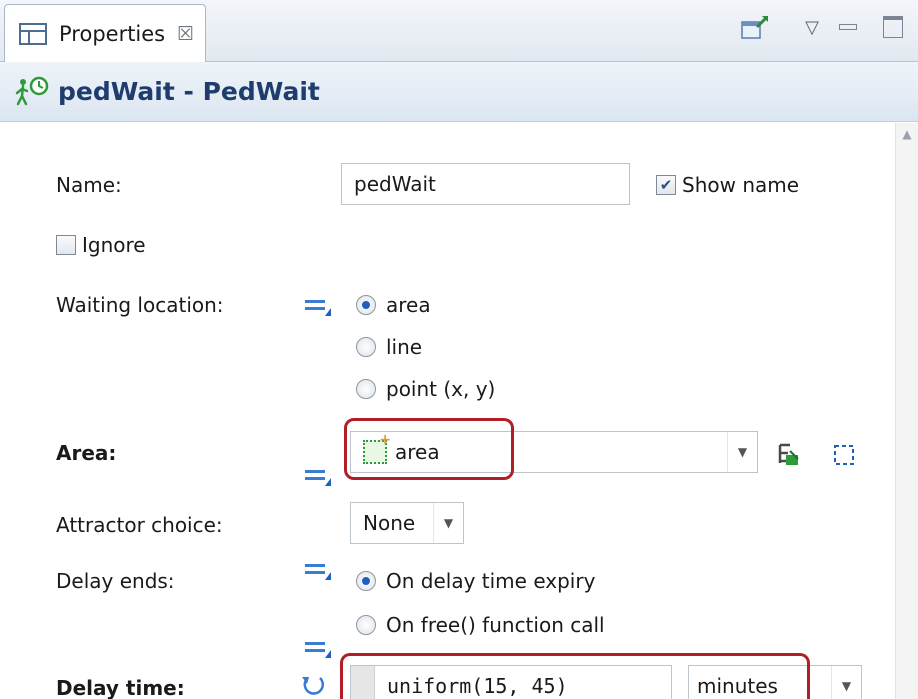 The width and height of the screenshot is (918, 699). What do you see at coordinates (366, 389) in the screenshot?
I see `radio-point` at bounding box center [366, 389].